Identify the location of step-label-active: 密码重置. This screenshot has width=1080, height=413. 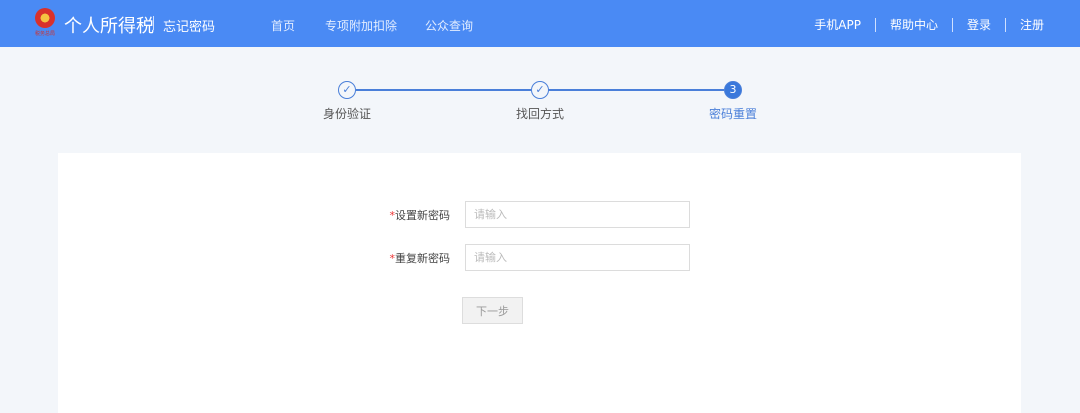
(733, 114).